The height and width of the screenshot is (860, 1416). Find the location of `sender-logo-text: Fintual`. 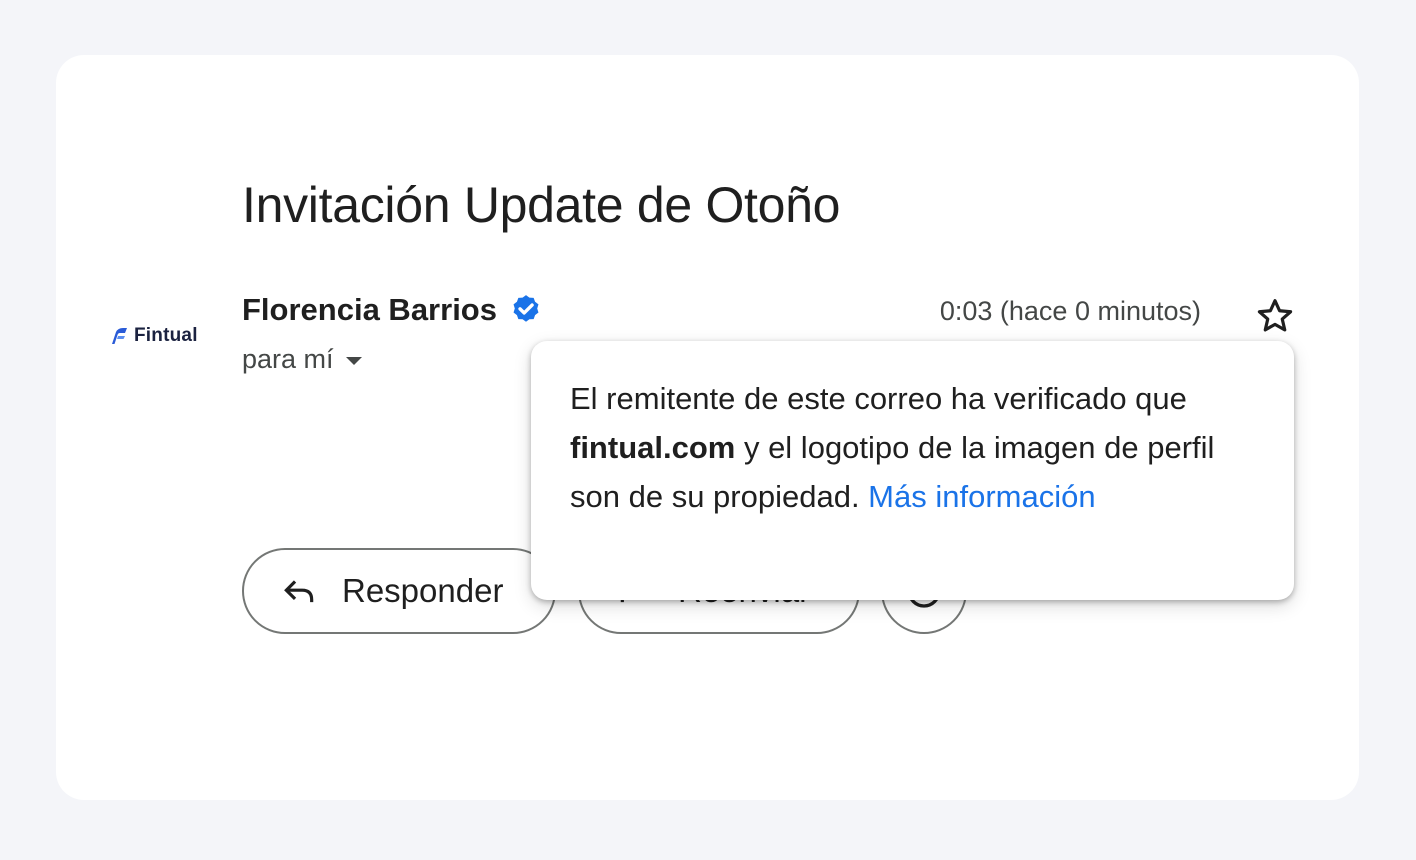

sender-logo-text: Fintual is located at coordinates (166, 335).